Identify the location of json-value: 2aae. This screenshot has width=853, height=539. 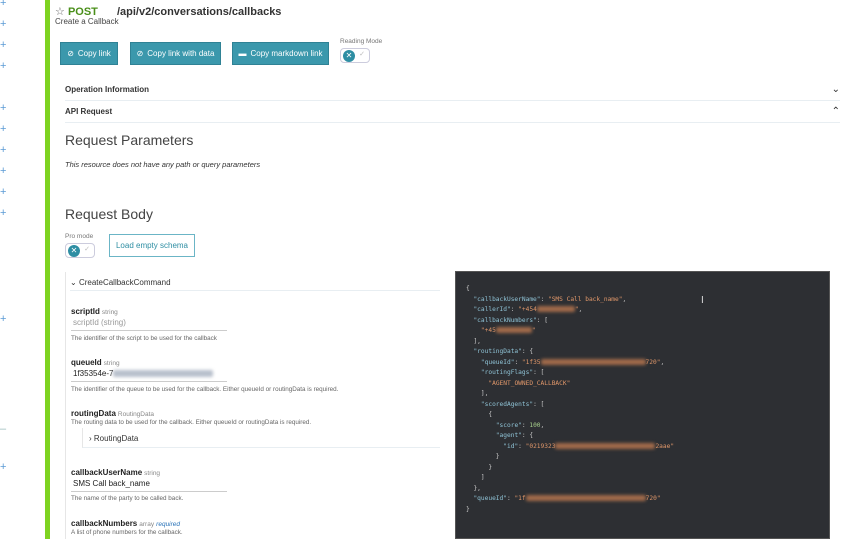
(663, 446).